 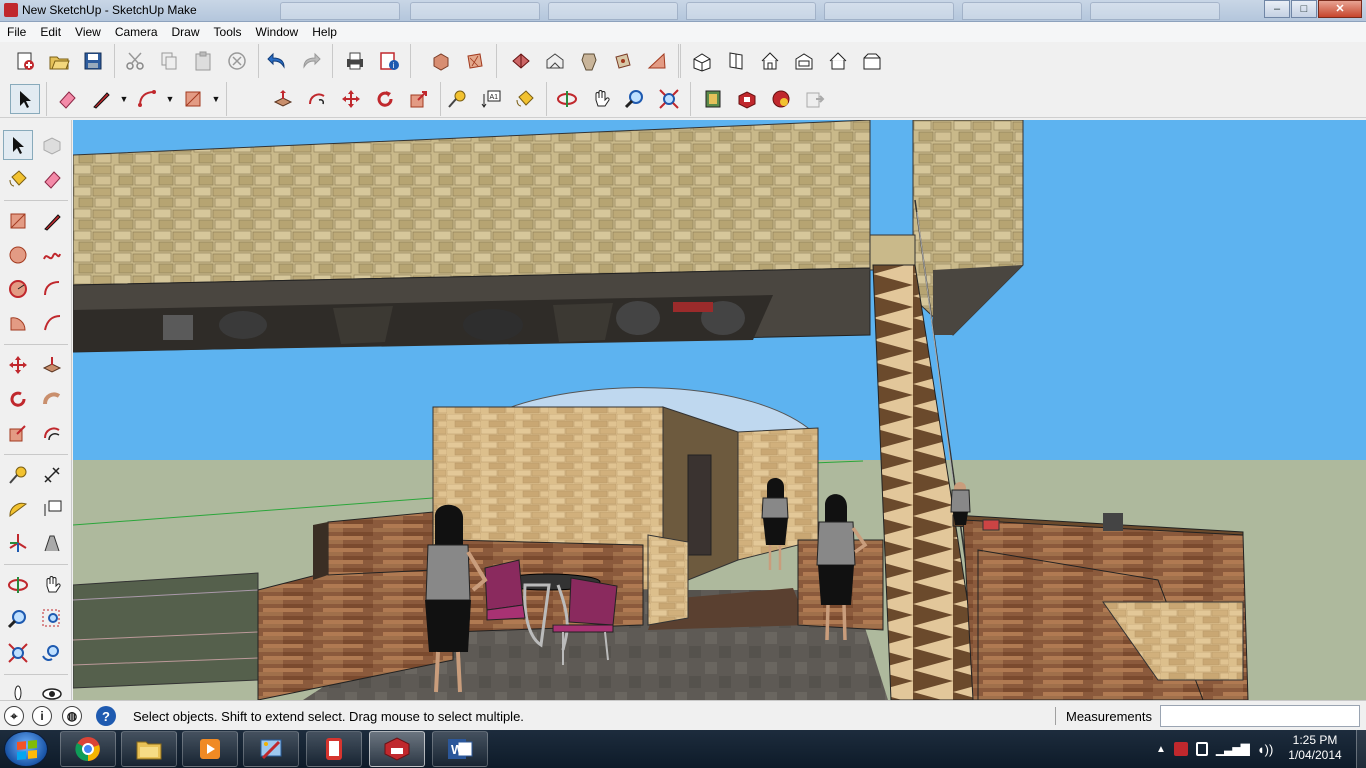 I want to click on save-icon, so click(x=93, y=61).